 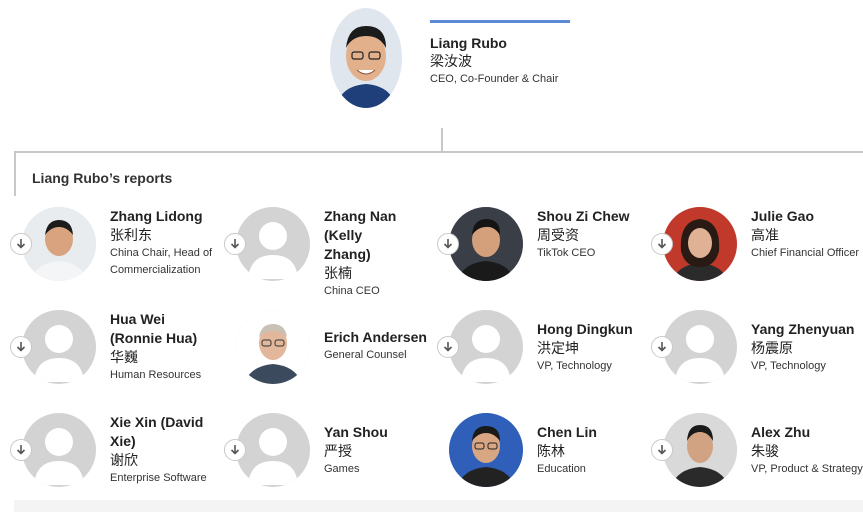 What do you see at coordinates (500, 21) in the screenshot?
I see `ceo-accent-bar` at bounding box center [500, 21].